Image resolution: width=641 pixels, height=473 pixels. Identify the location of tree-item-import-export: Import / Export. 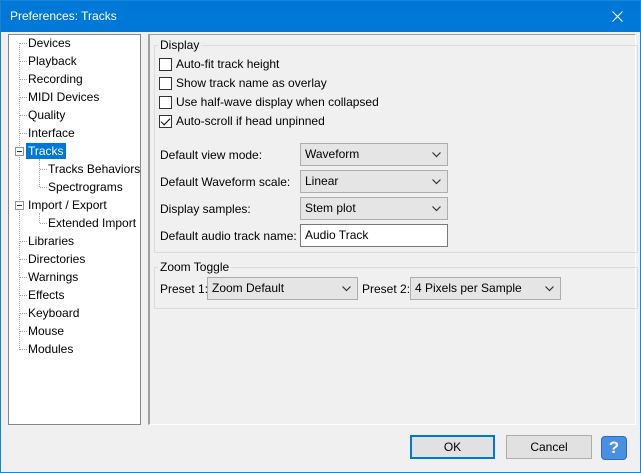
(67, 205).